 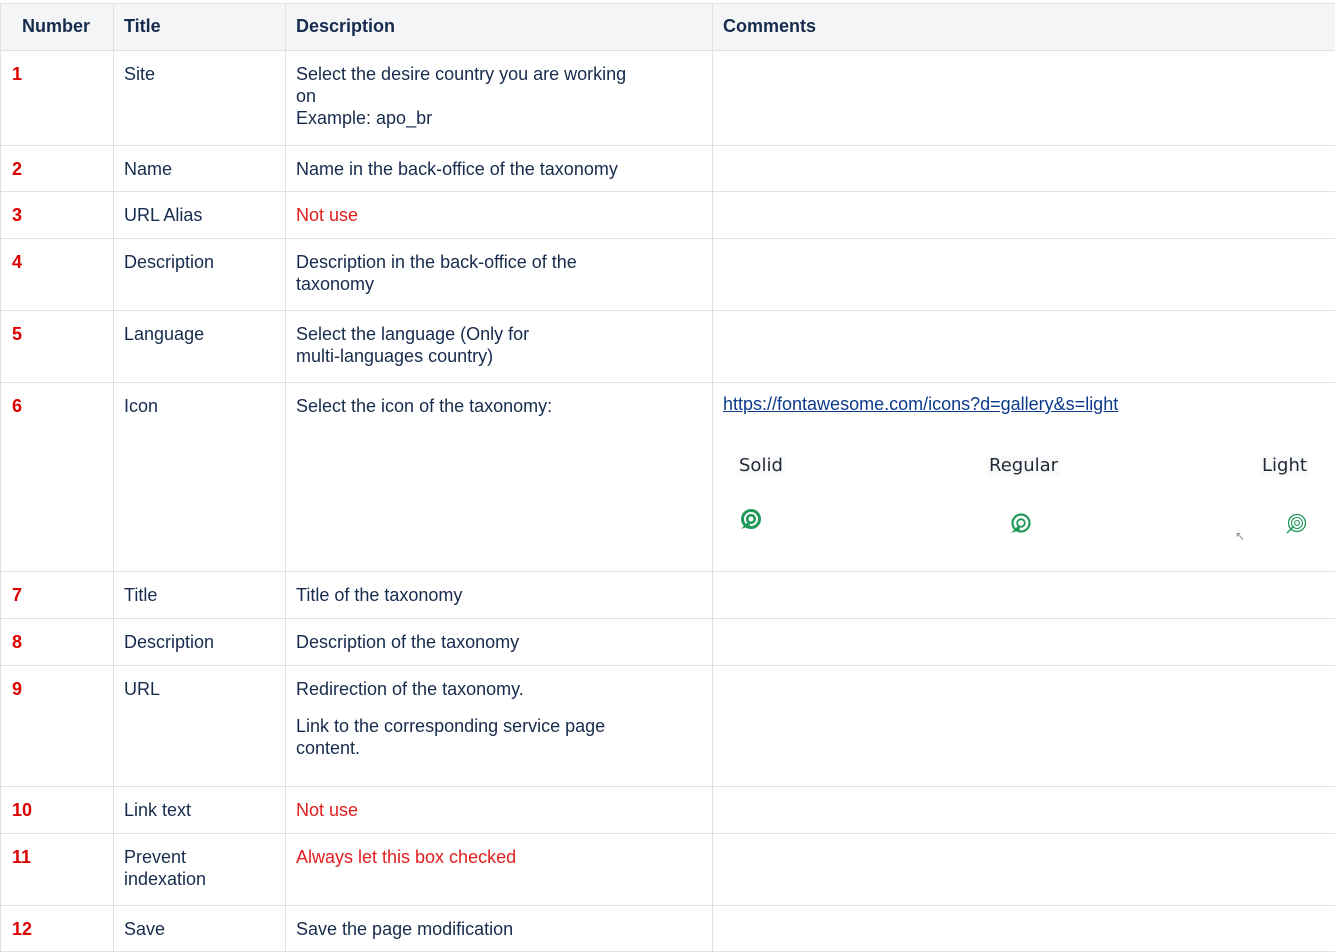 What do you see at coordinates (57, 726) in the screenshot?
I see `row-number: 9` at bounding box center [57, 726].